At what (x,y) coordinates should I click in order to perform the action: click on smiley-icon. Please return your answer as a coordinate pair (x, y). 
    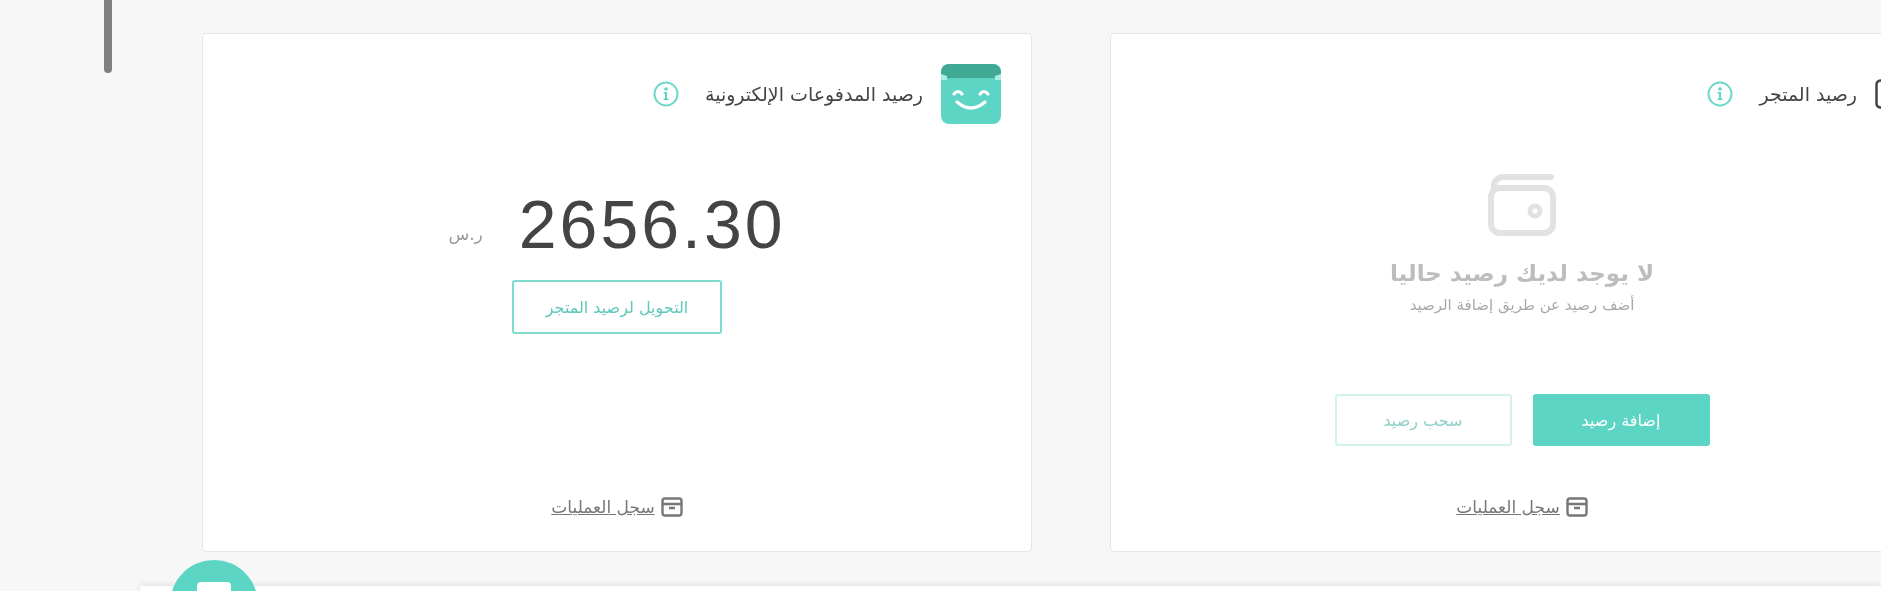
    Looking at the image, I should click on (971, 94).